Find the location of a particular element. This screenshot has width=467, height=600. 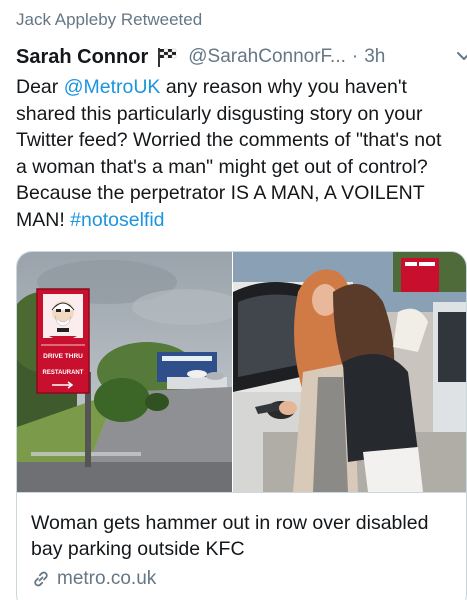

sign-text-drive-thru: DRIVE THRU is located at coordinates (63, 356).